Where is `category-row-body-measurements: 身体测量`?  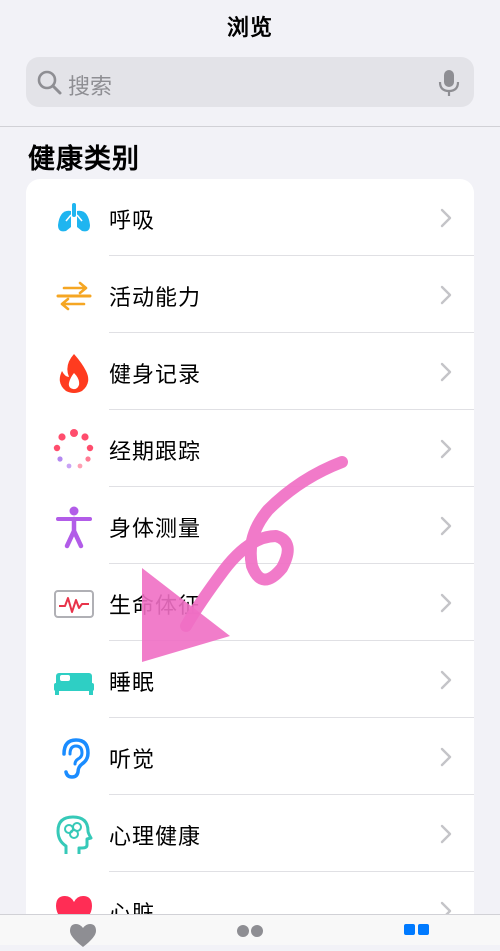
category-row-body-measurements: 身体测量 is located at coordinates (250, 525).